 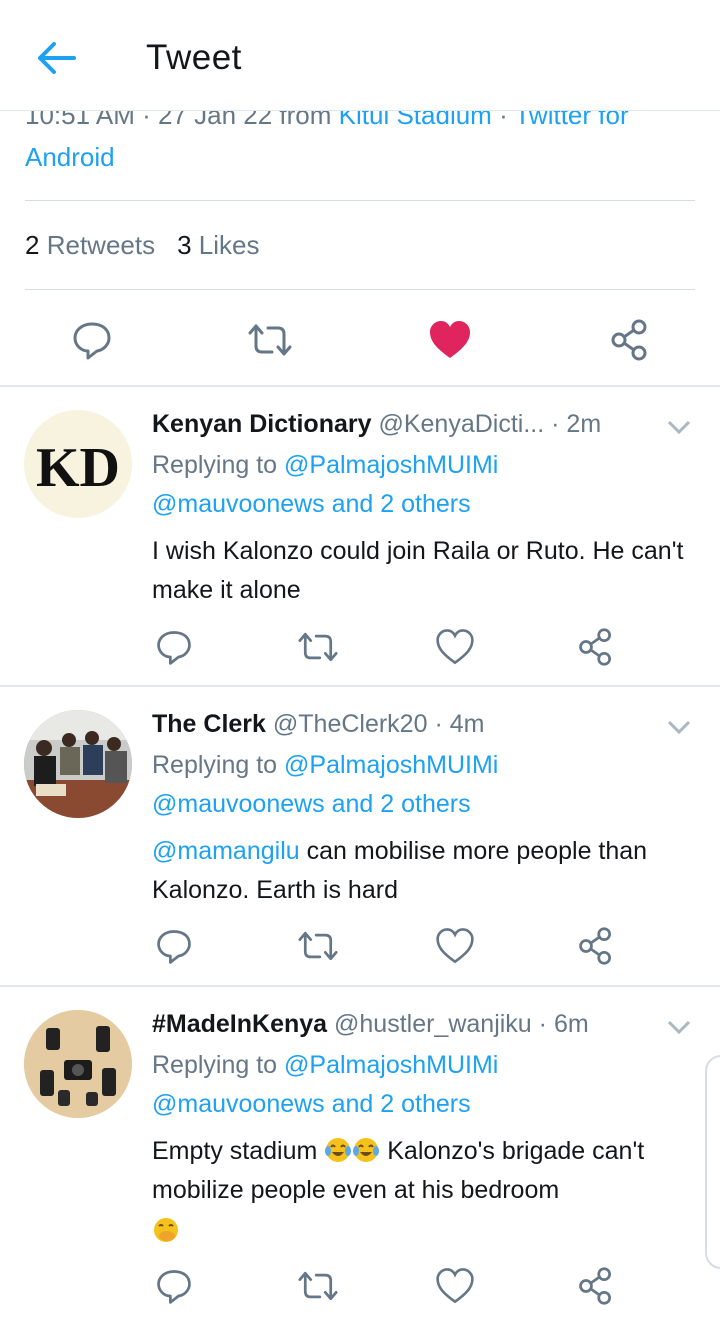 What do you see at coordinates (184, 245) in the screenshot?
I see `like-count: 3` at bounding box center [184, 245].